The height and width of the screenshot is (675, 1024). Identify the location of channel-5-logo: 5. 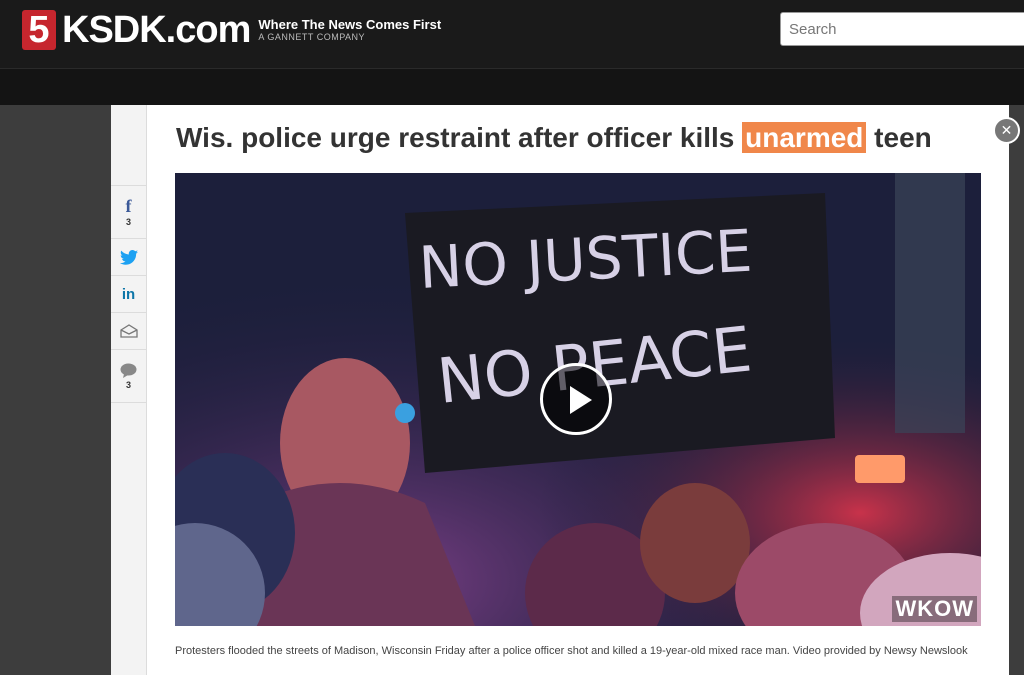
(39, 30).